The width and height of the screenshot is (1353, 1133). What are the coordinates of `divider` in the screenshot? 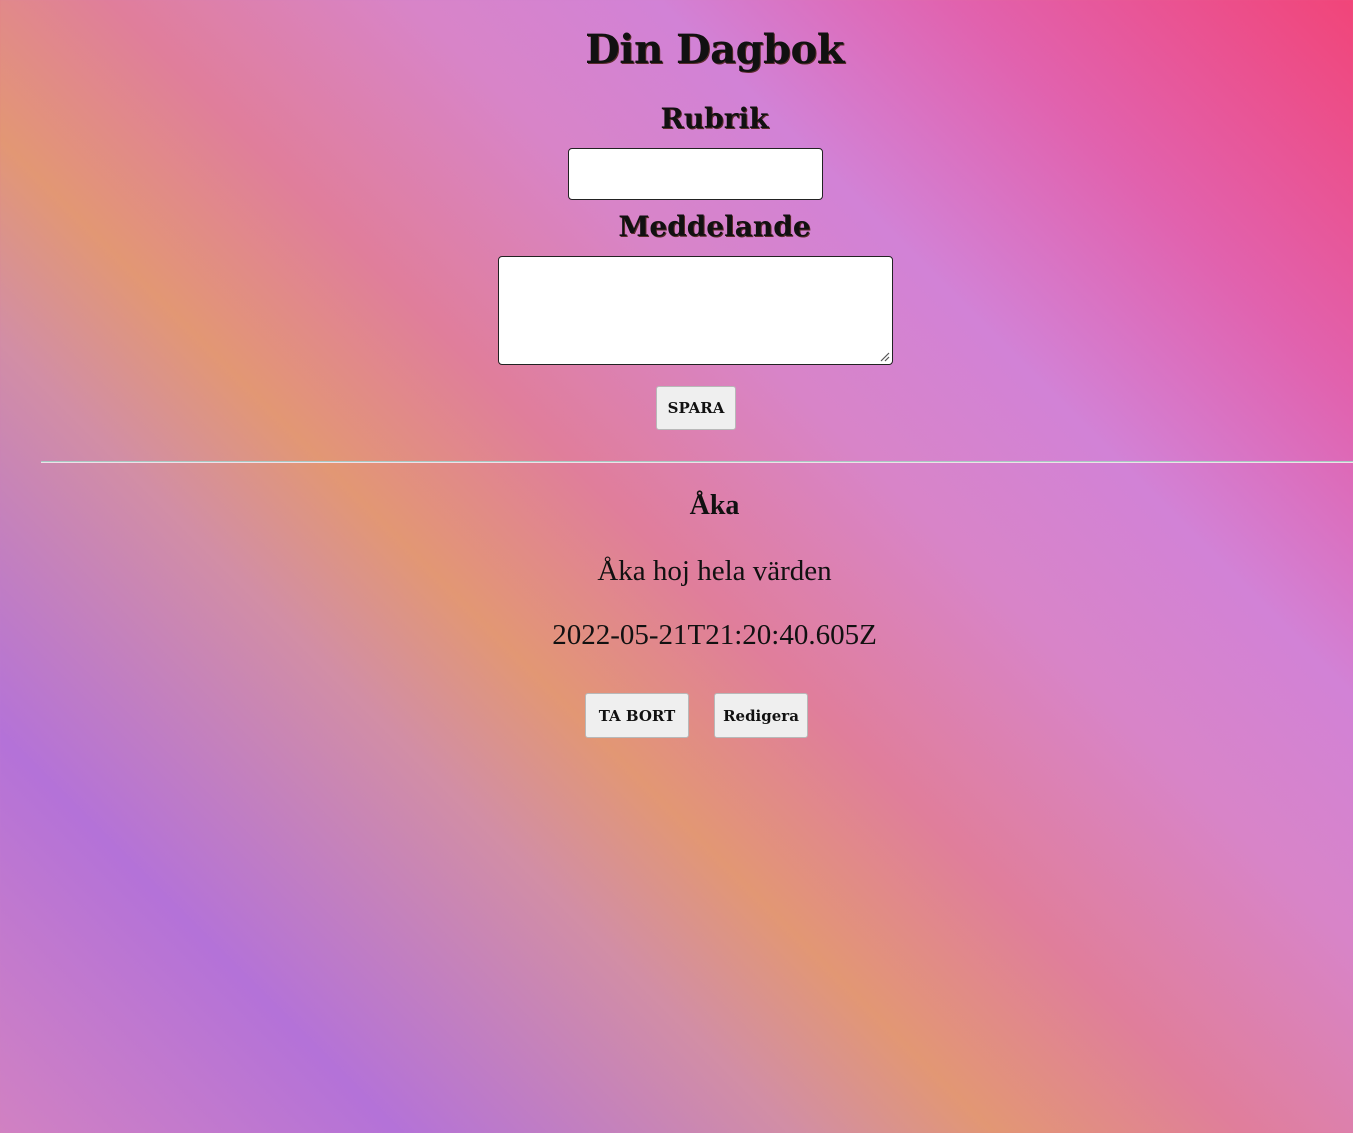 It's located at (697, 462).